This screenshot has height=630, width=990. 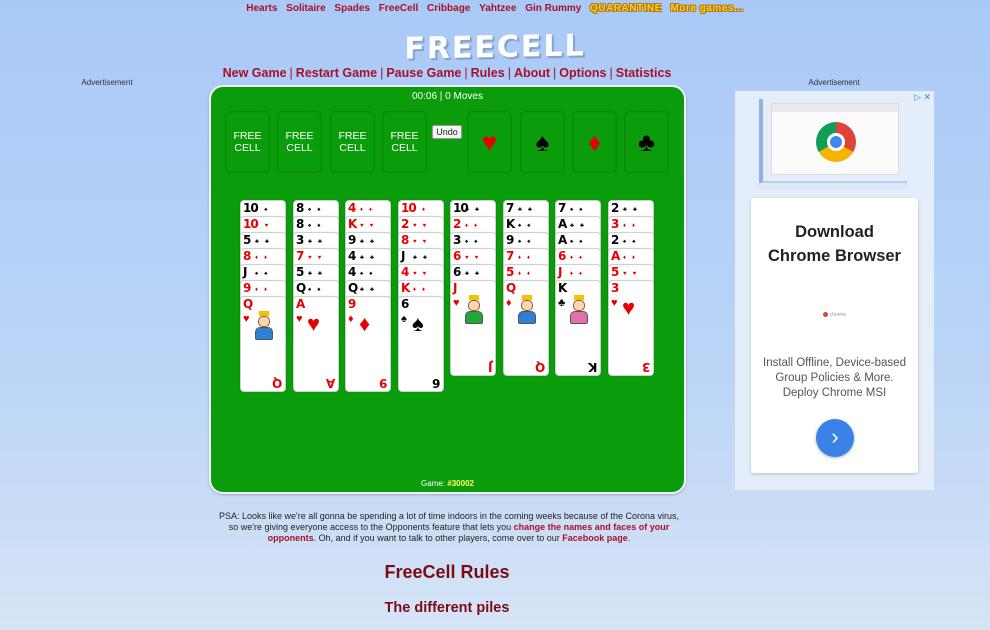 What do you see at coordinates (447, 132) in the screenshot?
I see `undo-button: Undo` at bounding box center [447, 132].